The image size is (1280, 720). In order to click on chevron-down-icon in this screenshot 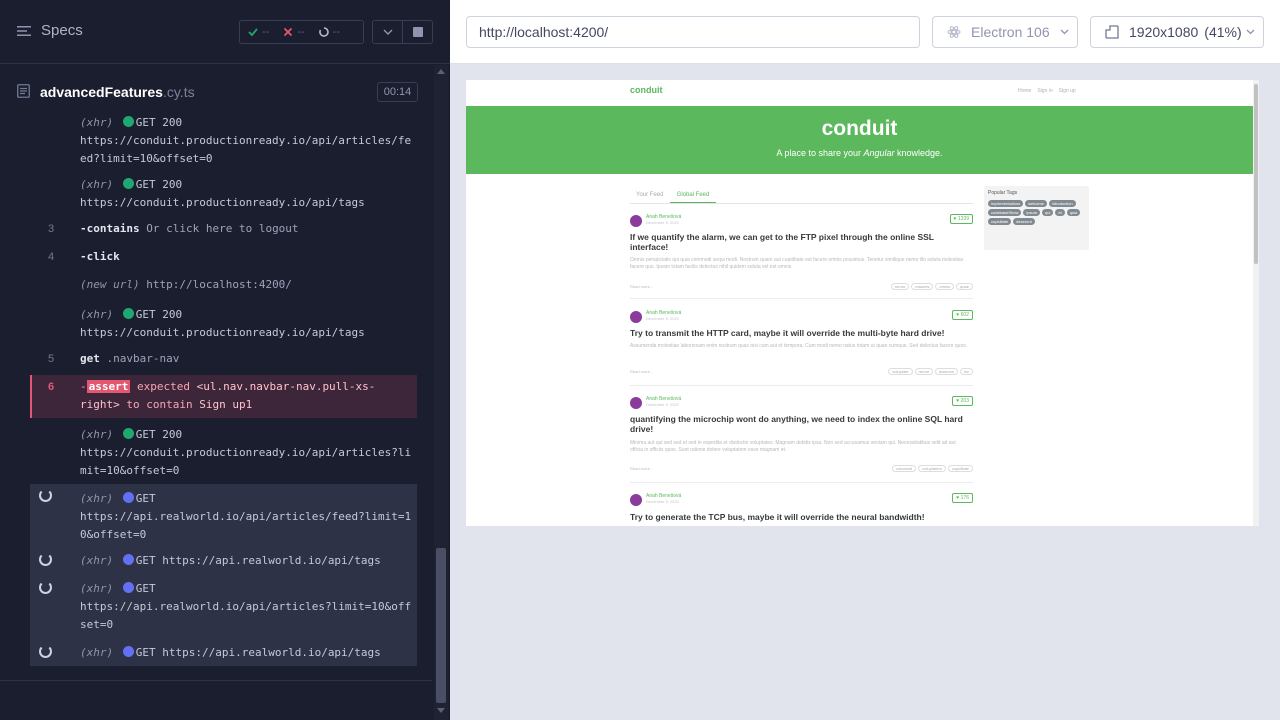, I will do `click(387, 32)`.